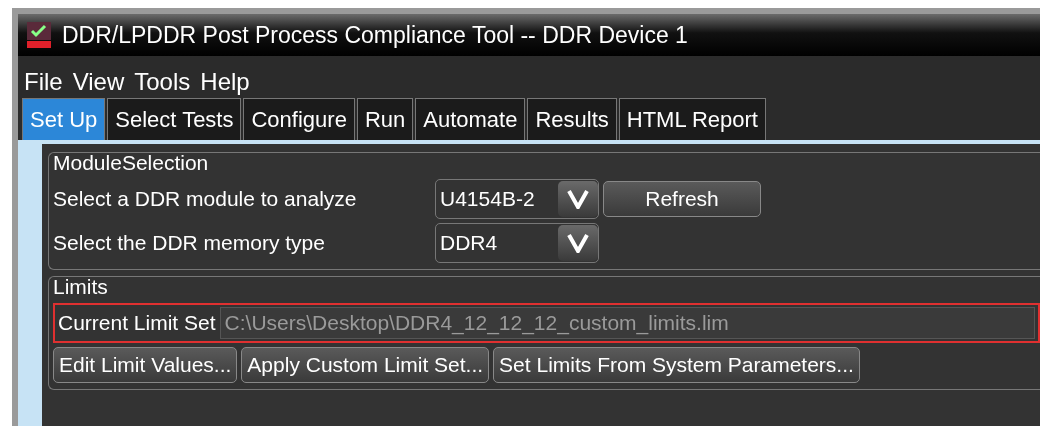  What do you see at coordinates (572, 119) in the screenshot?
I see `tab: Results` at bounding box center [572, 119].